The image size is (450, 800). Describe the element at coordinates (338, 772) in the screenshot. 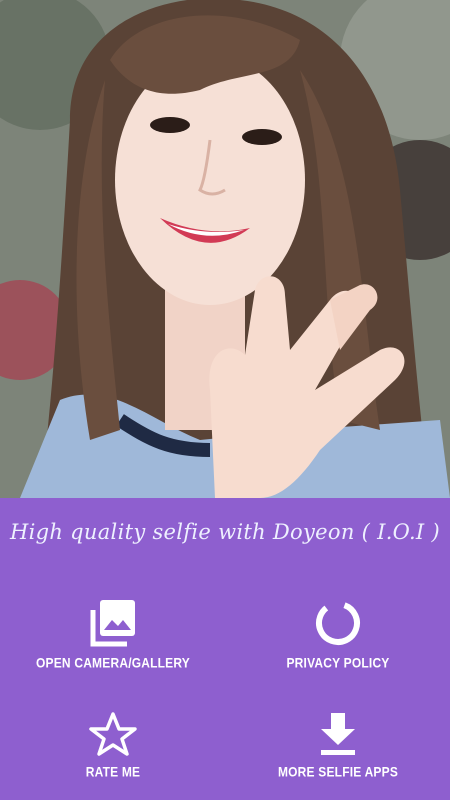

I see `more-selfie-apps-label: MORE SELFIE APPS` at that location.